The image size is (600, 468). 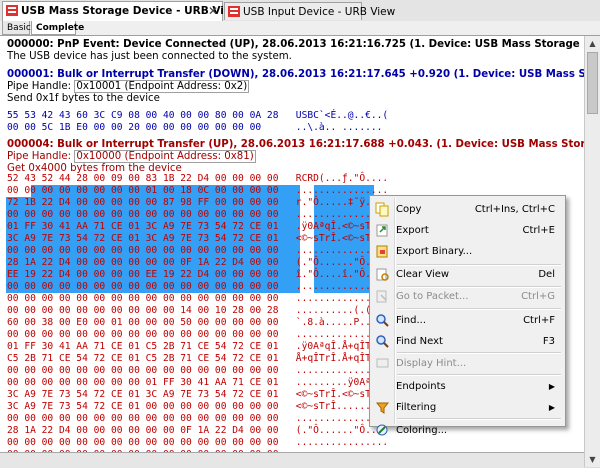 I want to click on menu-item-filtering: Filtering ▶, so click(x=467, y=400).